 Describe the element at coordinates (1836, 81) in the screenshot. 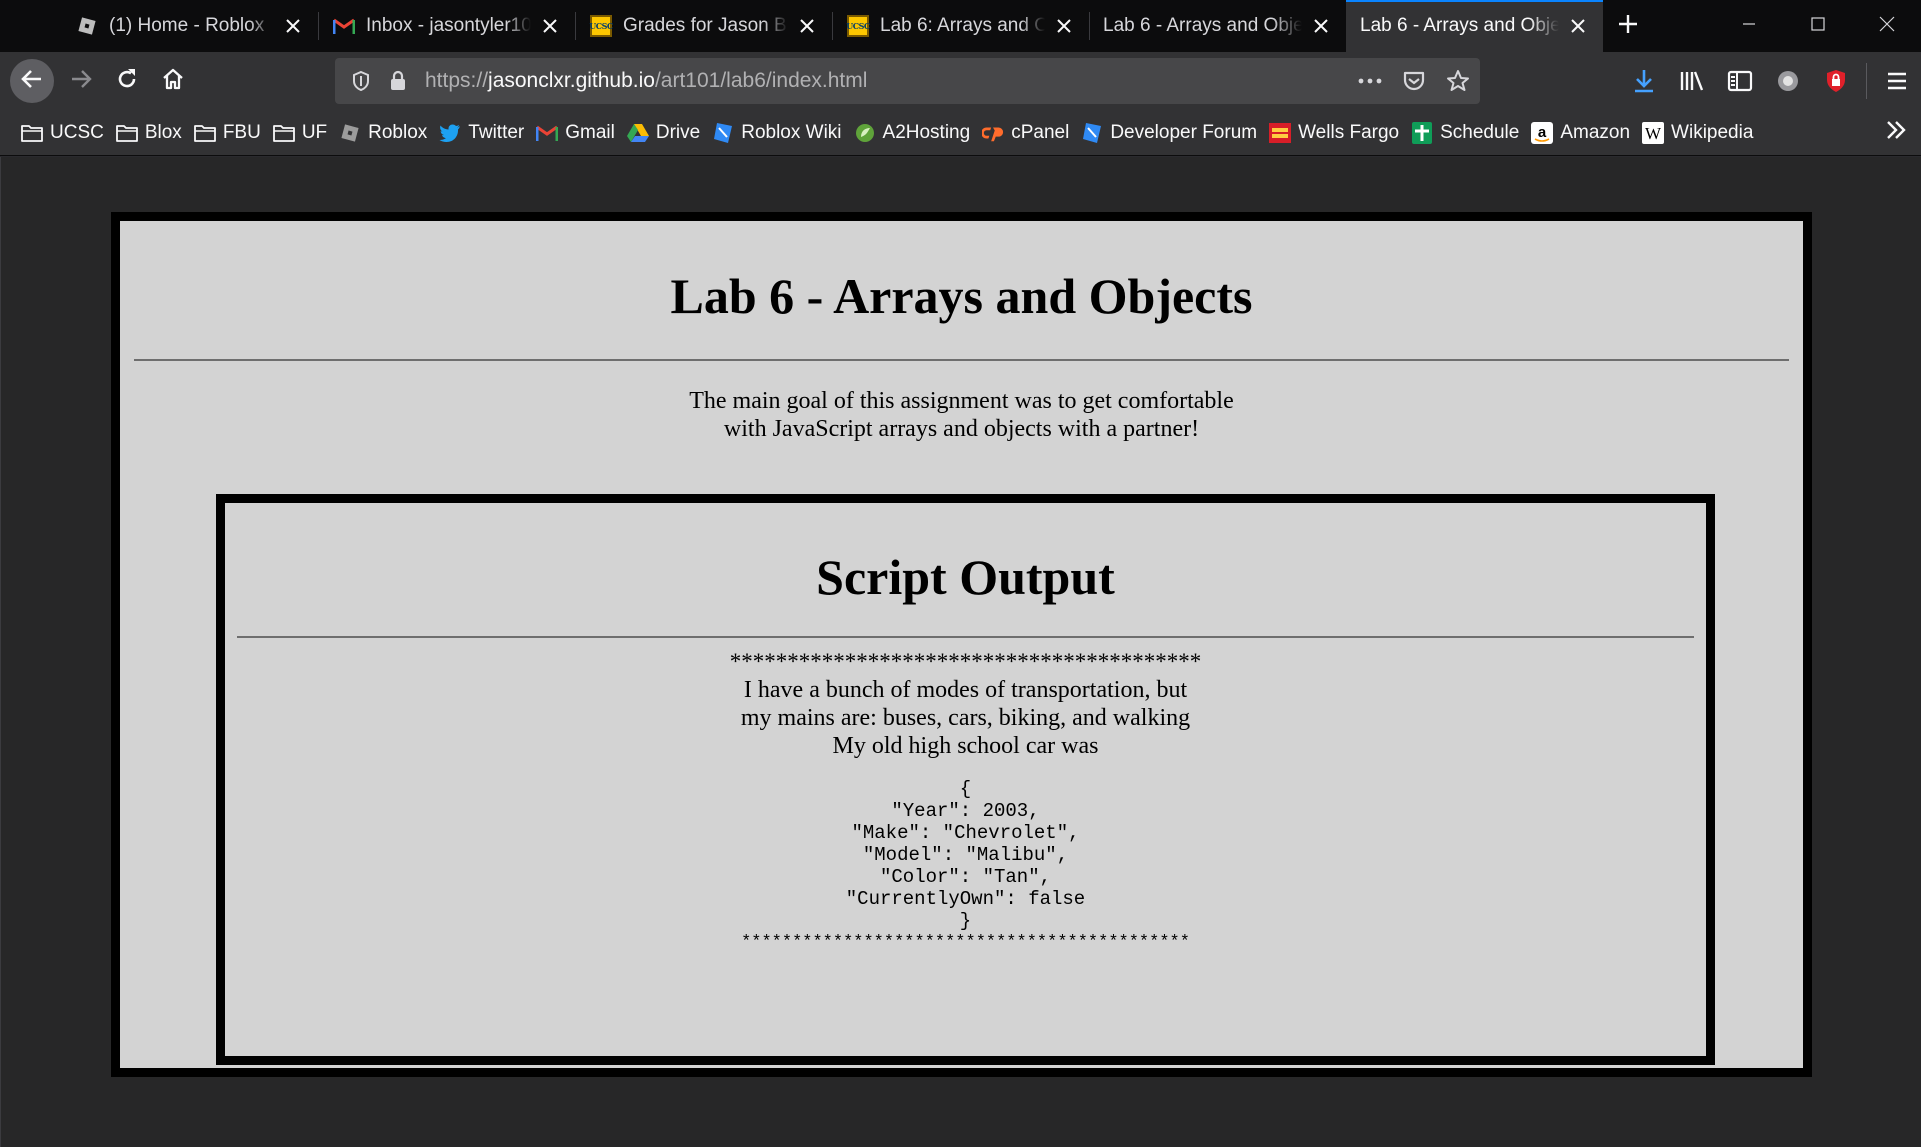

I see `blocker-extension-icon` at that location.